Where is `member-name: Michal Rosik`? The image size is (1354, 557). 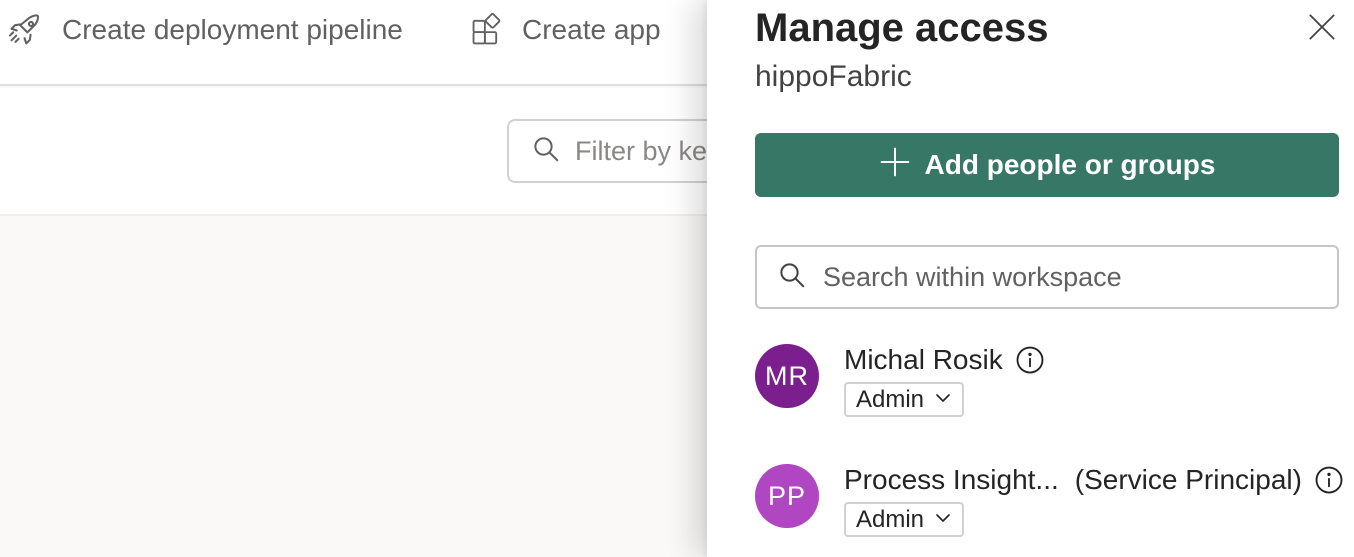
member-name: Michal Rosik is located at coordinates (923, 359).